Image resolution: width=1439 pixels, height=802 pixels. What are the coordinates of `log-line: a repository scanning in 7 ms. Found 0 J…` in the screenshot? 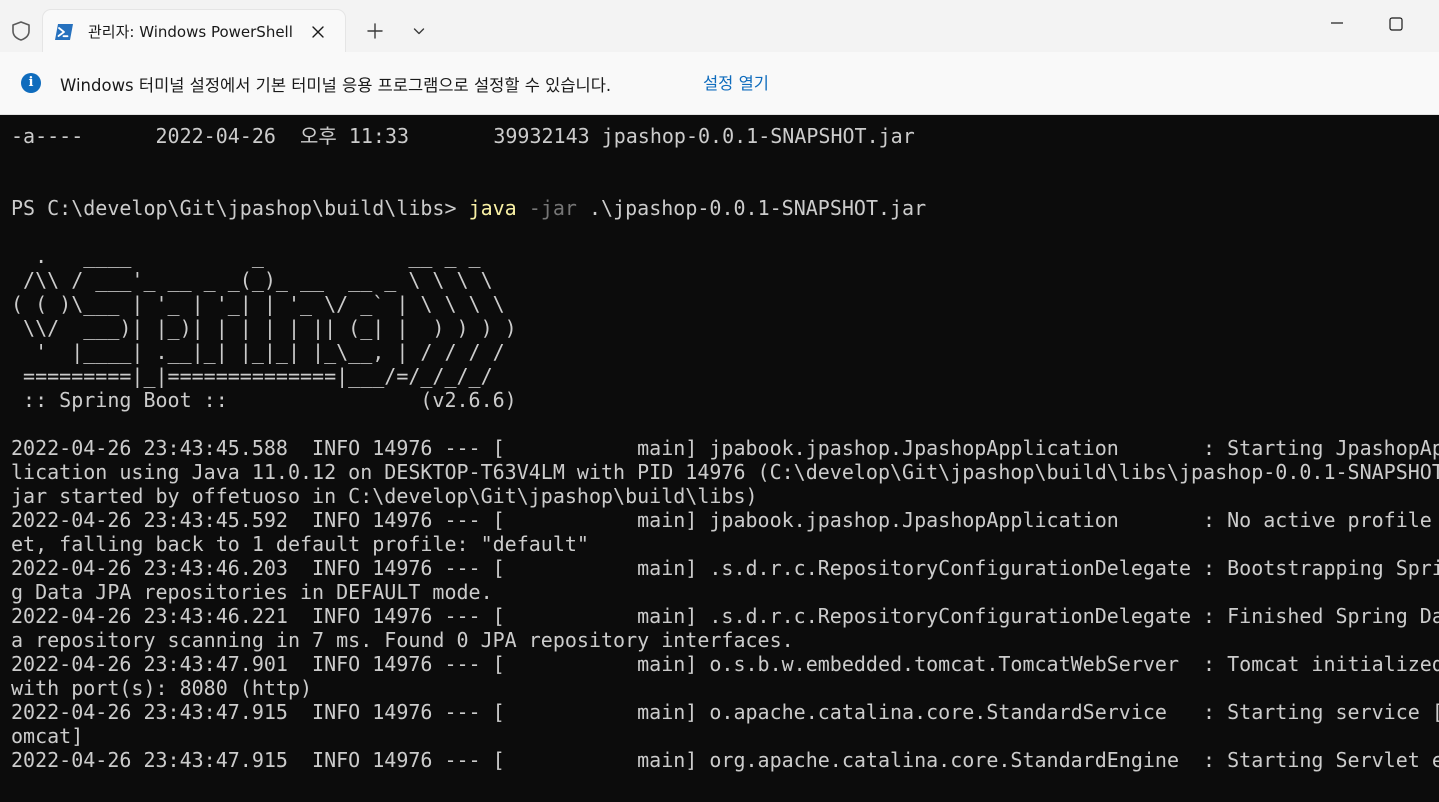 It's located at (402, 640).